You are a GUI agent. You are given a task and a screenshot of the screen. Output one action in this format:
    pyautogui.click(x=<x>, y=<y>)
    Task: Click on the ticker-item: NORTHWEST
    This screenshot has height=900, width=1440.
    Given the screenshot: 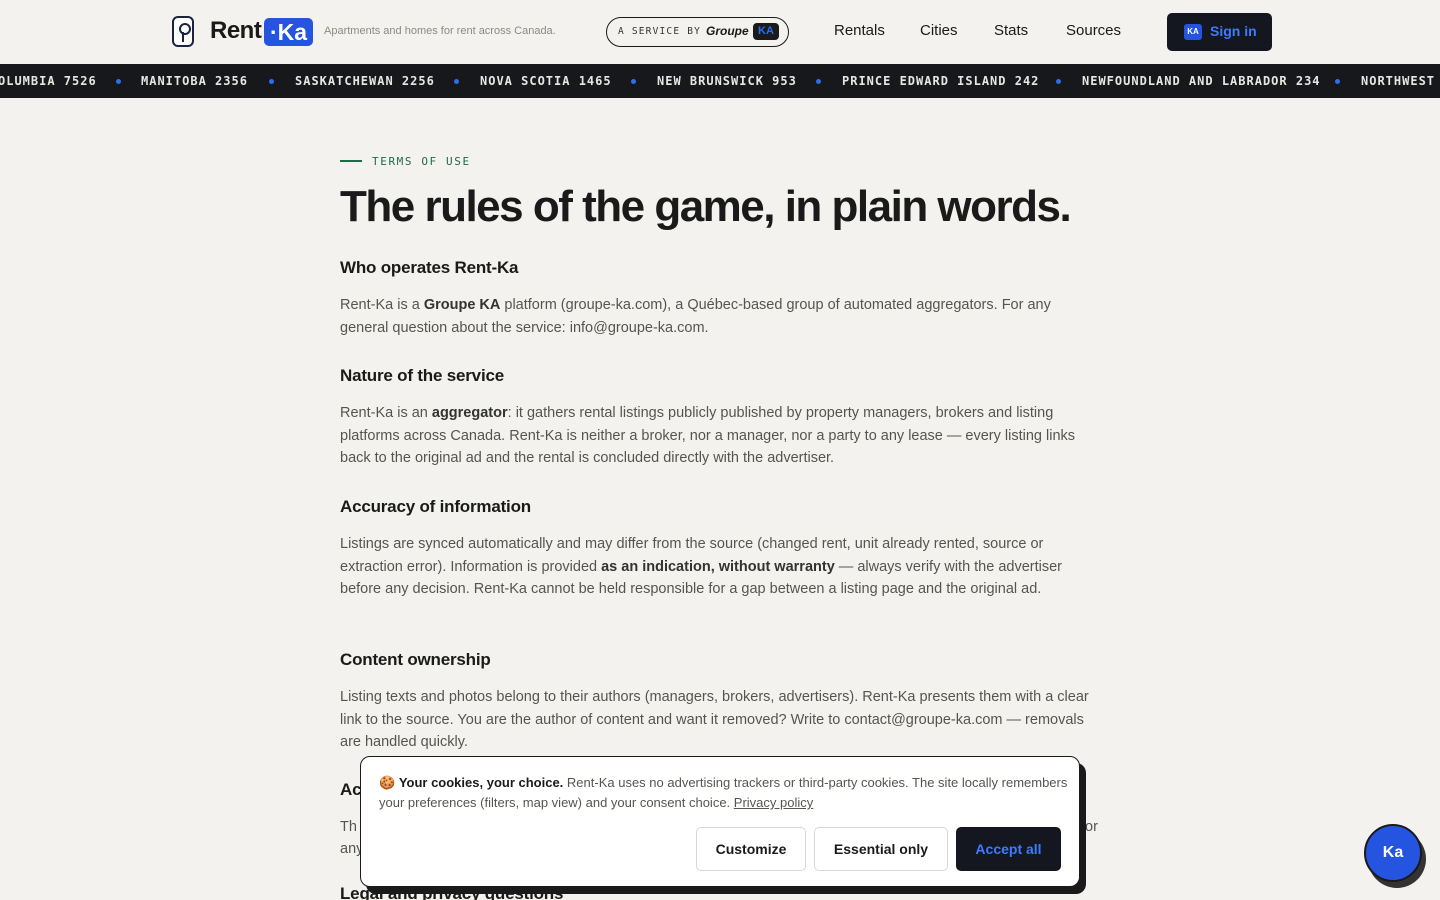 What is the action you would take?
    pyautogui.click(x=1398, y=81)
    